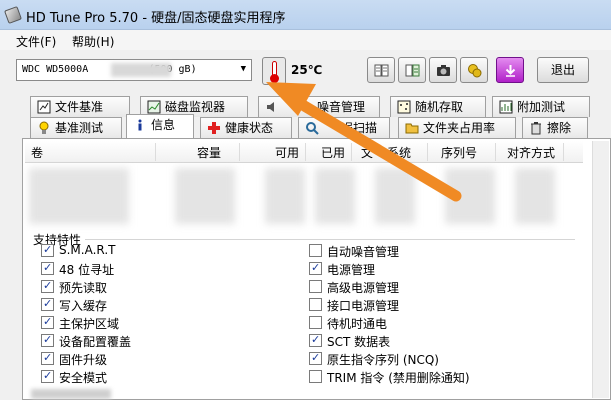  Describe the element at coordinates (243, 69) in the screenshot. I see `chevron-down-icon: ▼` at that location.